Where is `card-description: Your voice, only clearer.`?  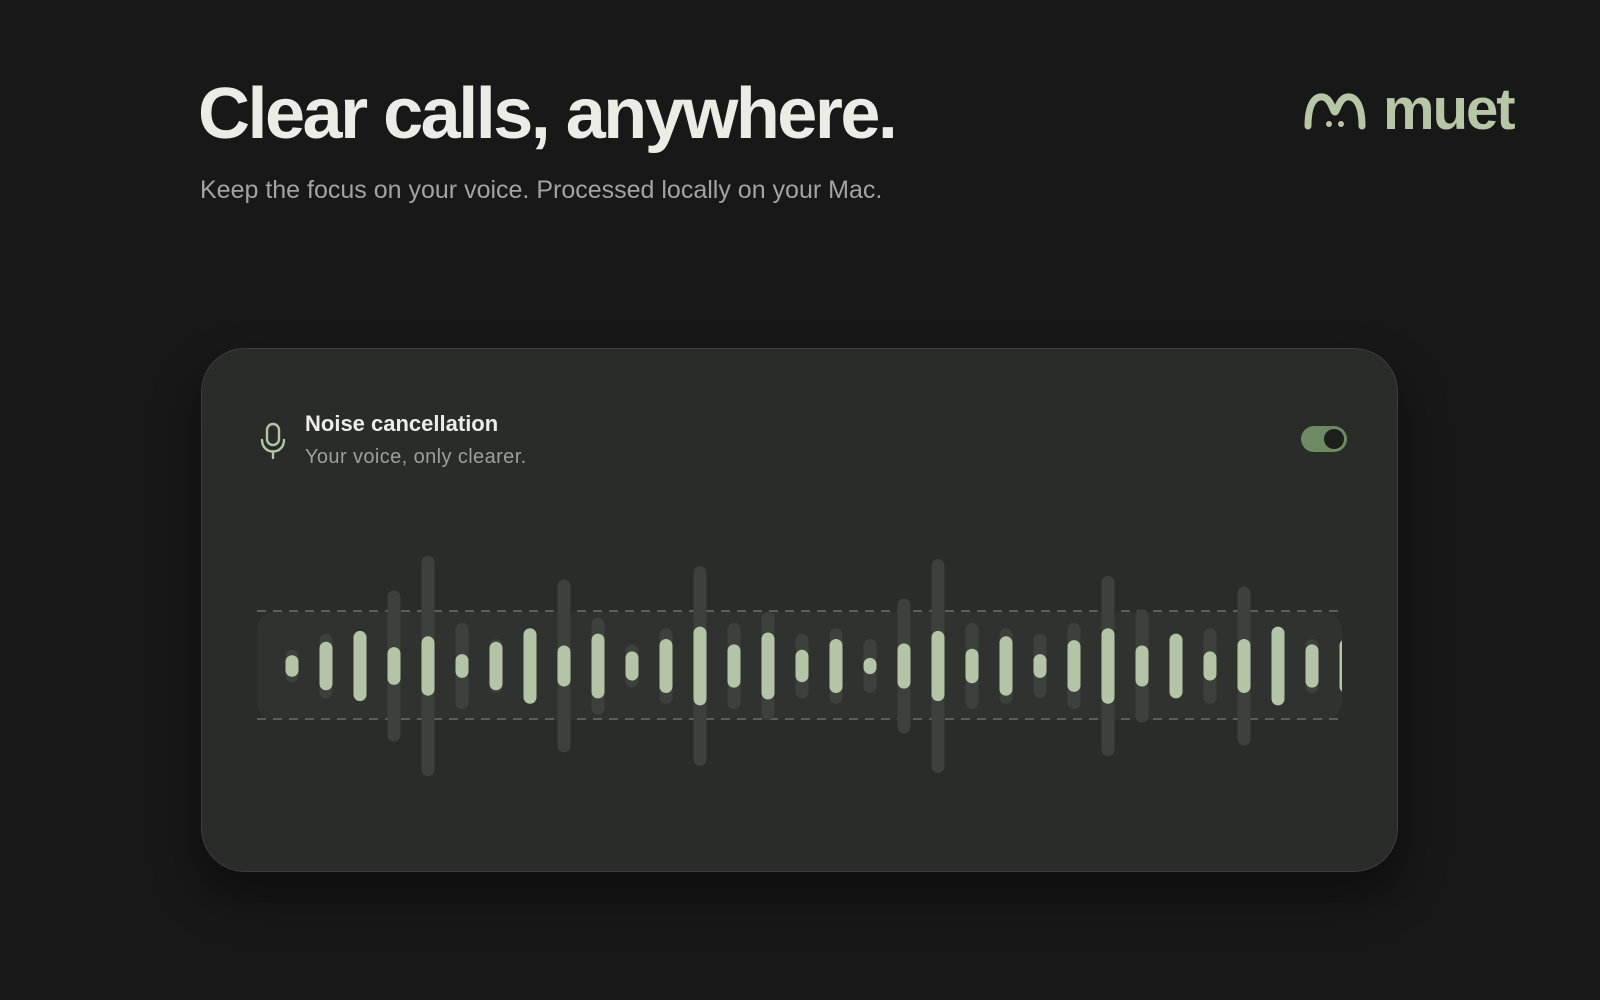
card-description: Your voice, only clearer. is located at coordinates (416, 457).